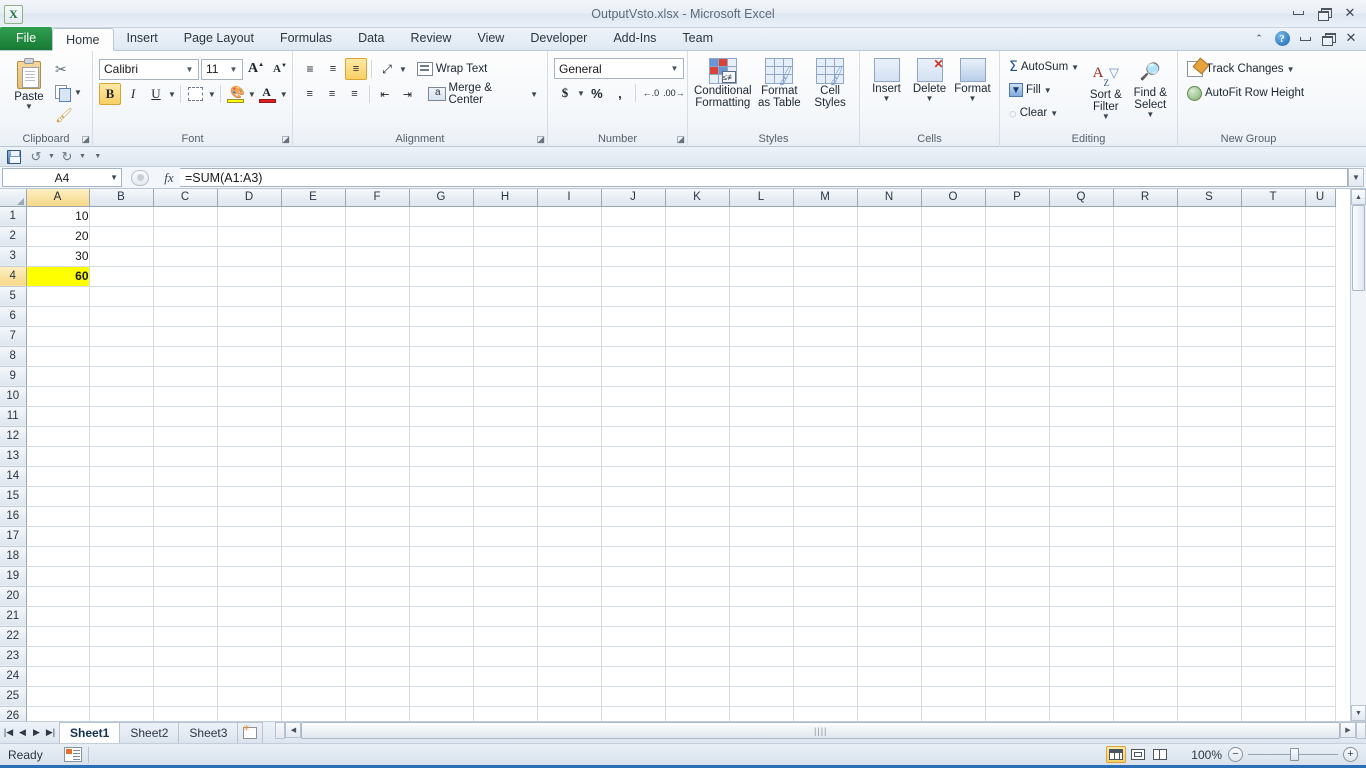 The width and height of the screenshot is (1366, 768). Describe the element at coordinates (377, 216) in the screenshot. I see `cell-f1` at that location.